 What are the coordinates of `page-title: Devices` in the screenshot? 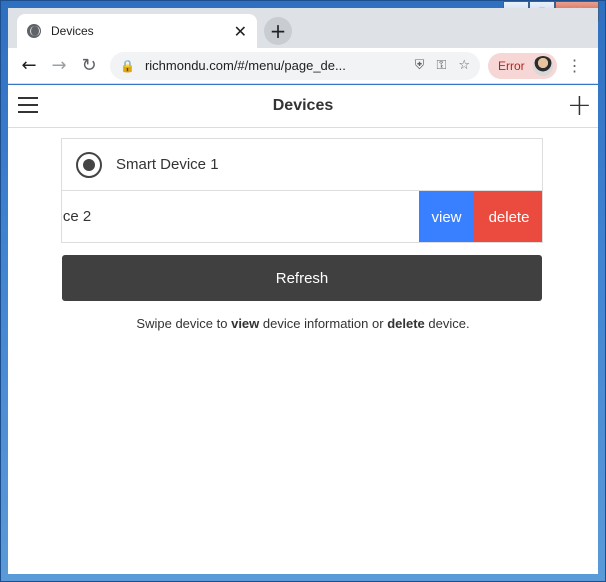 It's located at (303, 105).